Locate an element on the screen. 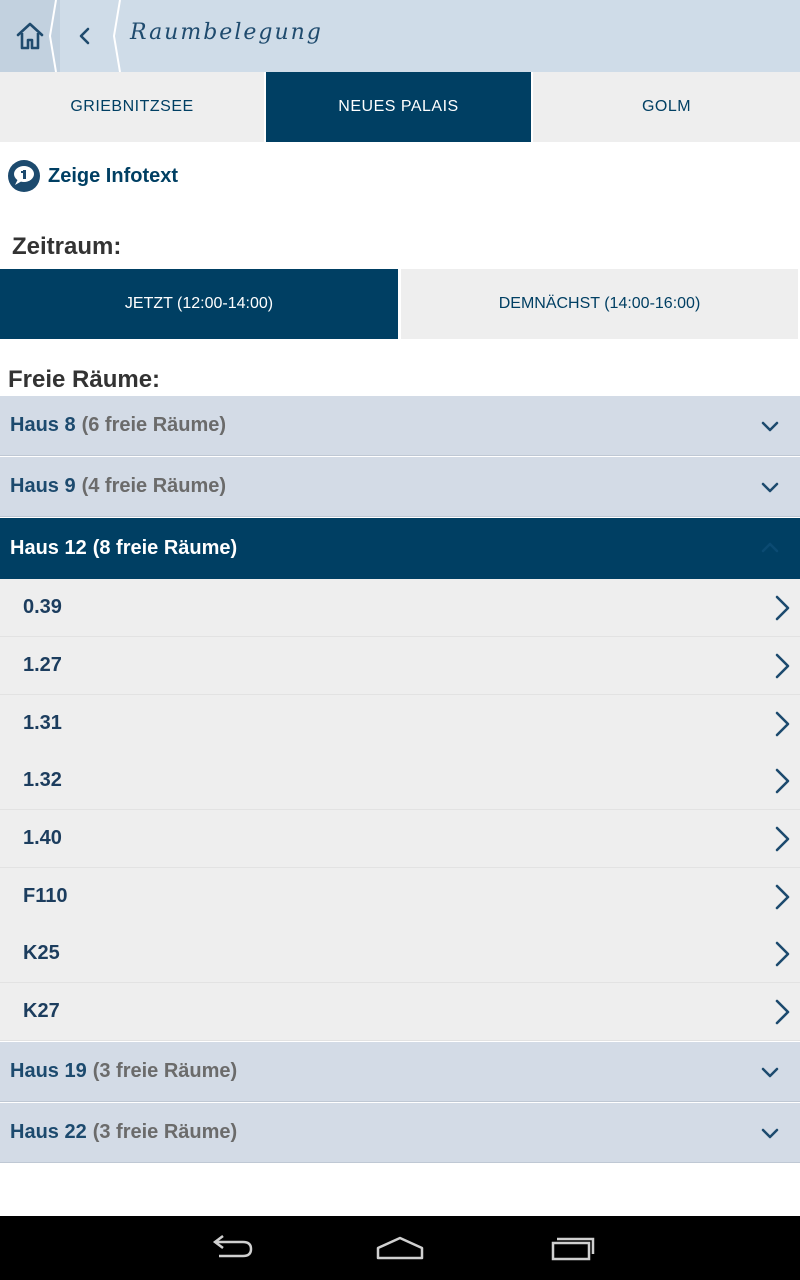 The image size is (800, 1280). system-navigation-bar is located at coordinates (400, 1248).